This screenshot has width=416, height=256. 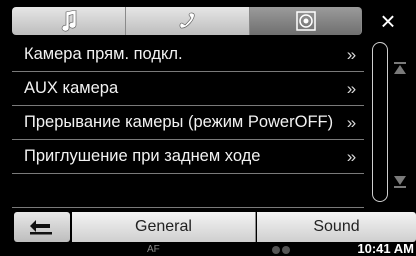 I want to click on status-bar: AF 10:41 AM, so click(x=208, y=248).